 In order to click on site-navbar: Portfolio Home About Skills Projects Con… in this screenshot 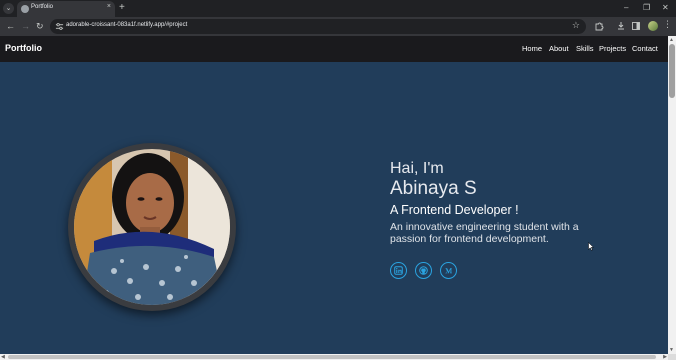, I will do `click(334, 49)`.